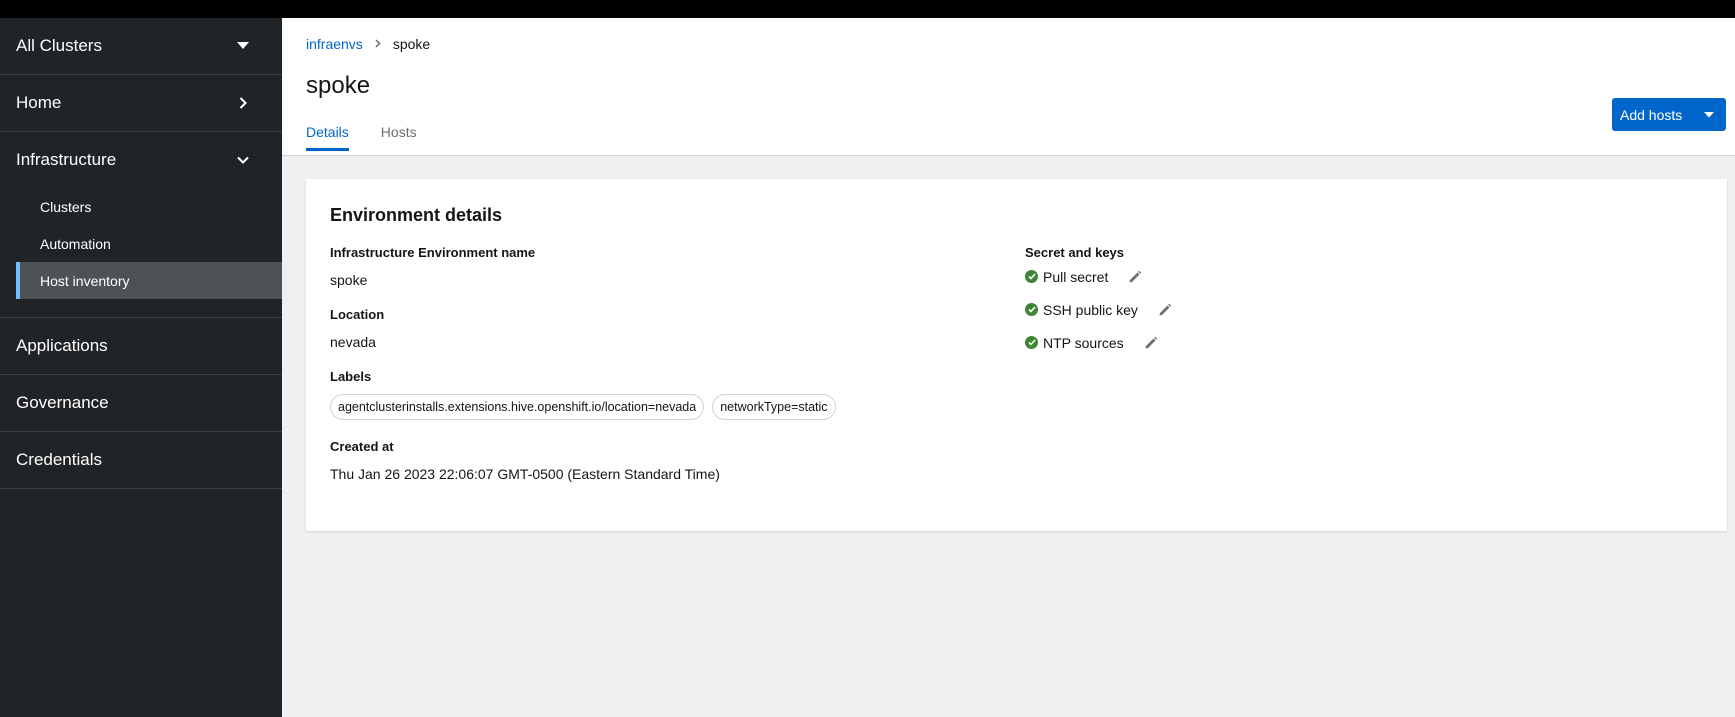 The image size is (1735, 717). Describe the element at coordinates (433, 252) in the screenshot. I see `field-label: Infrastructure Environment name` at that location.